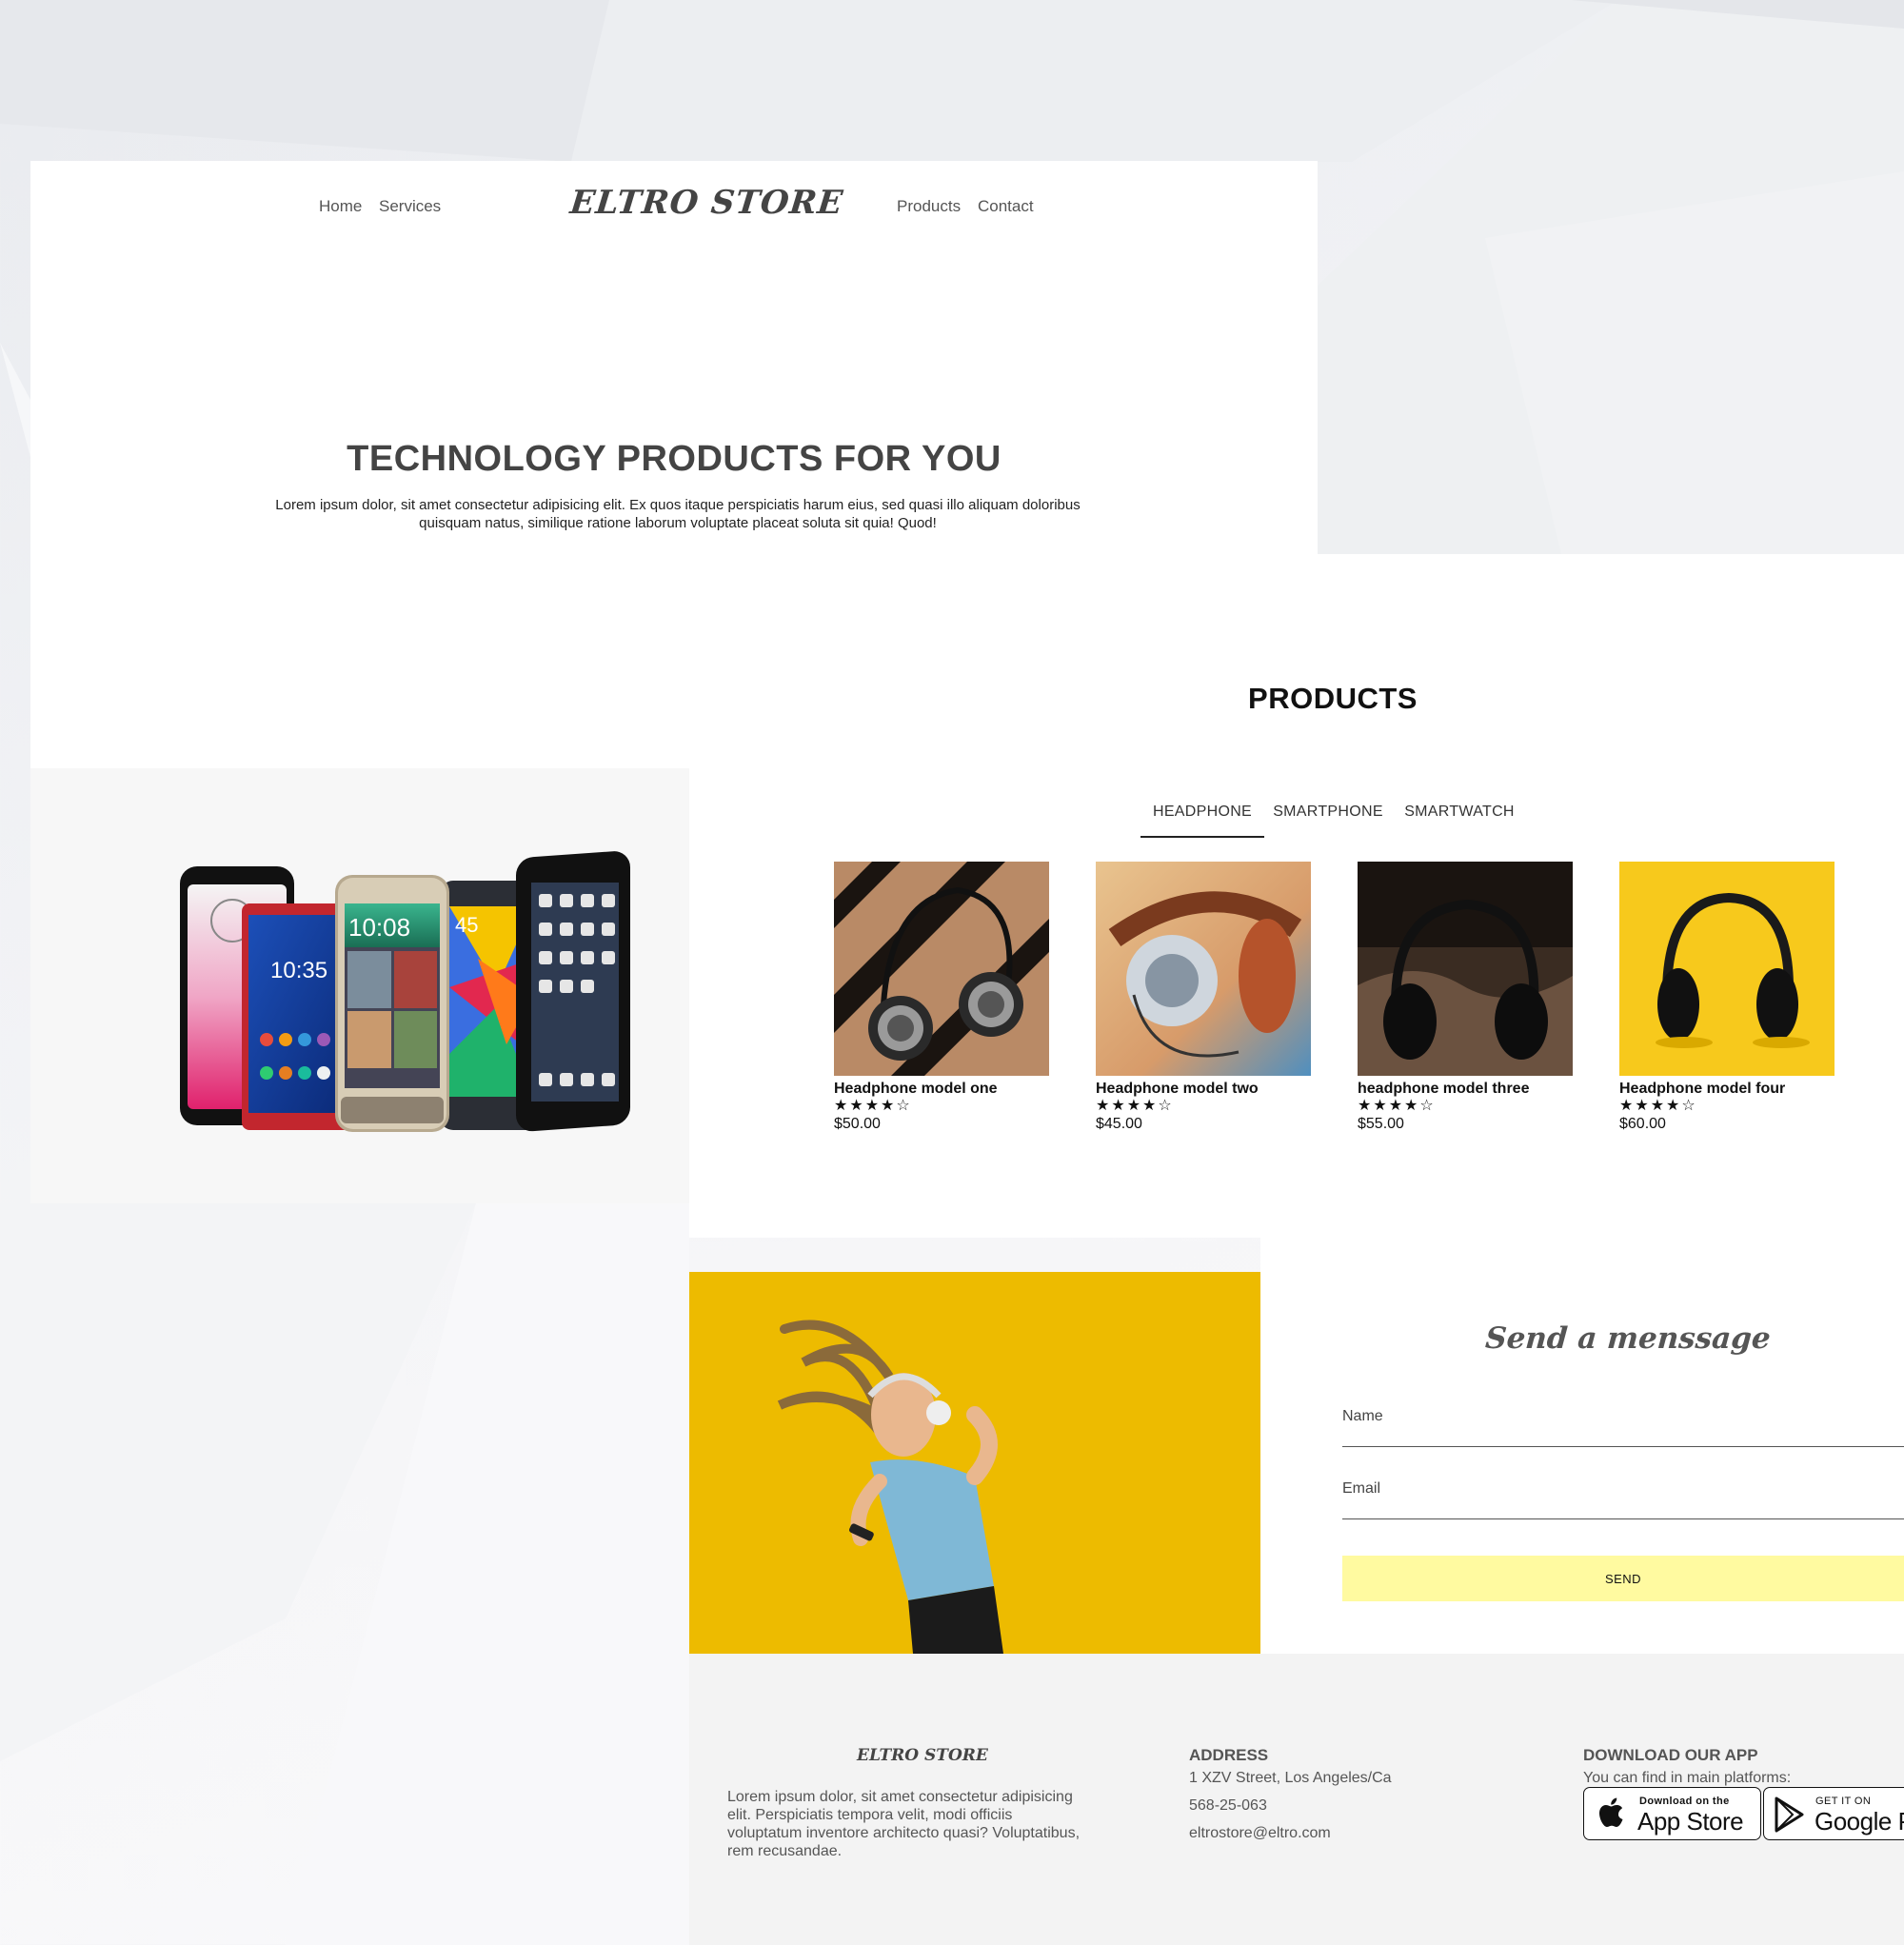  I want to click on nav-products-link: Products, so click(929, 206).